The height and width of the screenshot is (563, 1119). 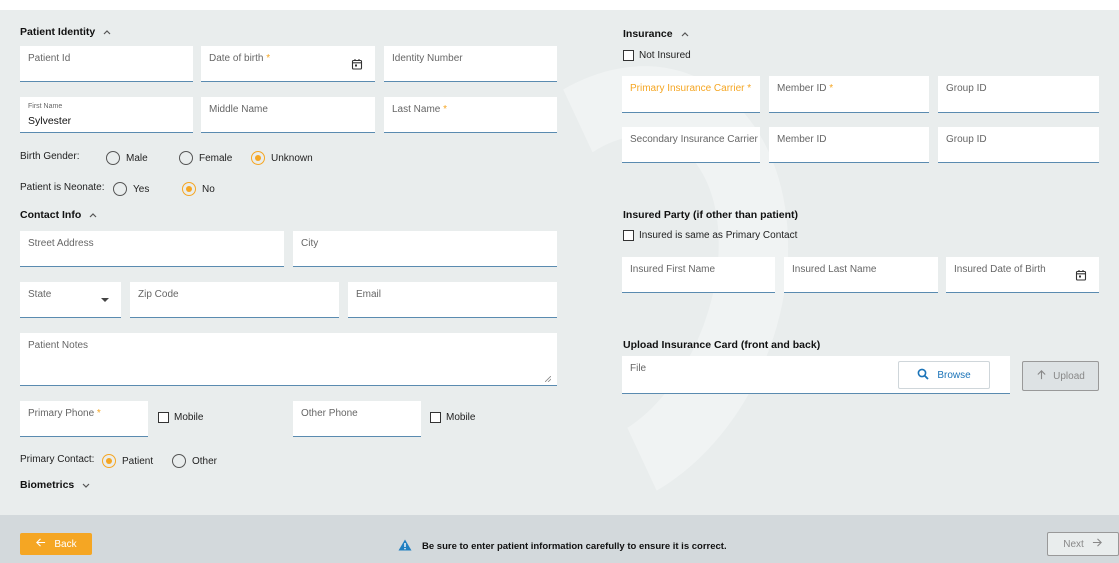 What do you see at coordinates (657, 55) in the screenshot?
I see `not-insured-toggle: Not Insured` at bounding box center [657, 55].